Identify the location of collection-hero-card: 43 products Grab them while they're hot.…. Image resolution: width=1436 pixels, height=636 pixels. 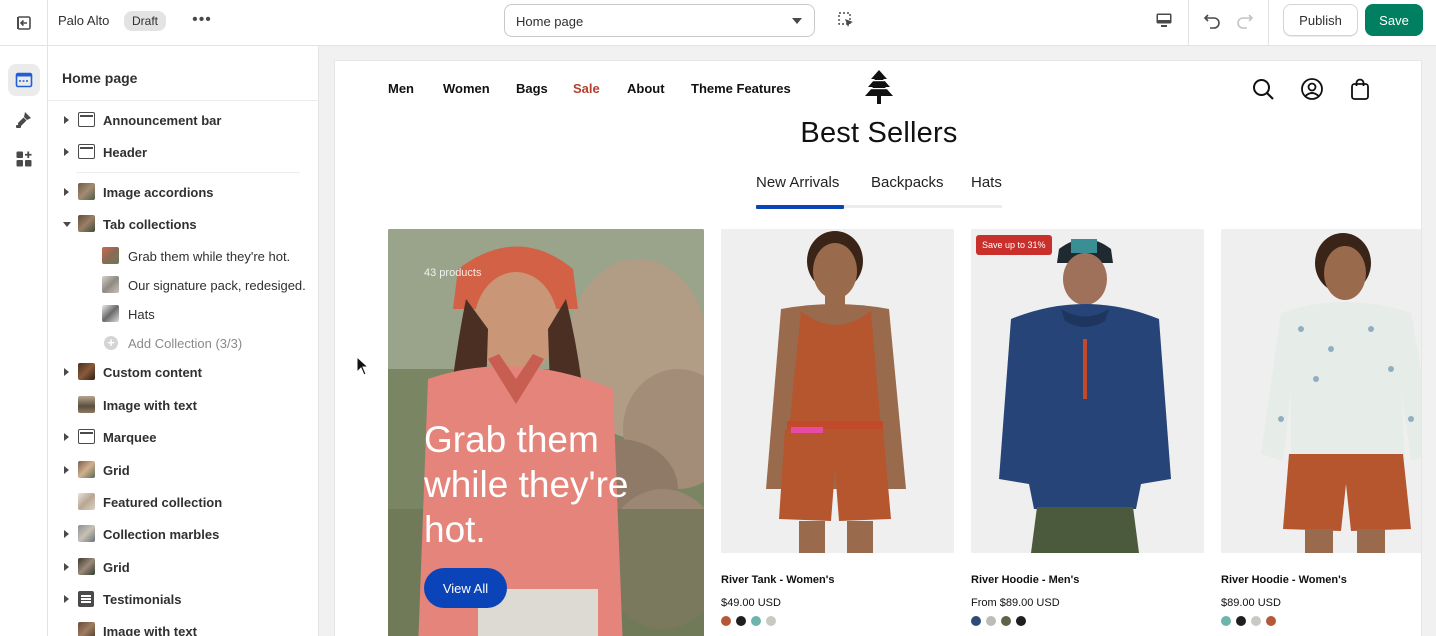
(546, 432).